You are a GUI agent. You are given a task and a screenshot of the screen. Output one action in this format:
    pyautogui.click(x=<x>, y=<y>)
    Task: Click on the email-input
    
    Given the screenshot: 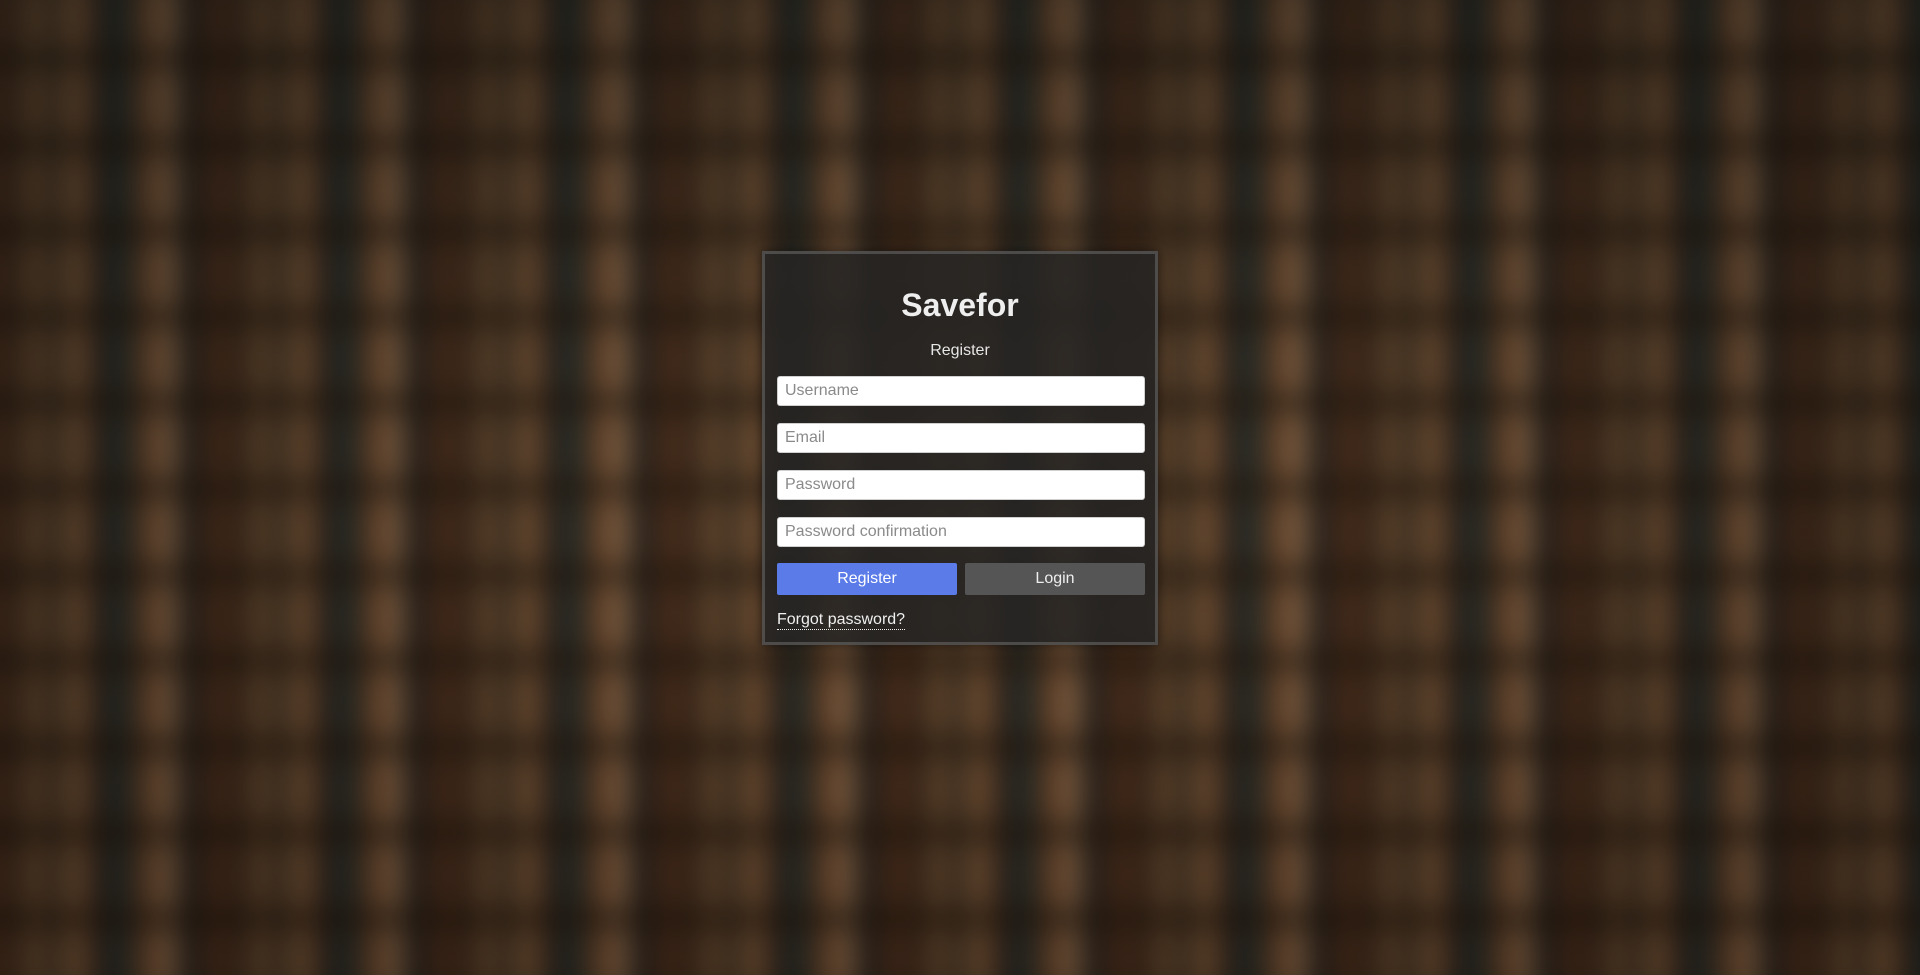 What is the action you would take?
    pyautogui.click(x=961, y=438)
    